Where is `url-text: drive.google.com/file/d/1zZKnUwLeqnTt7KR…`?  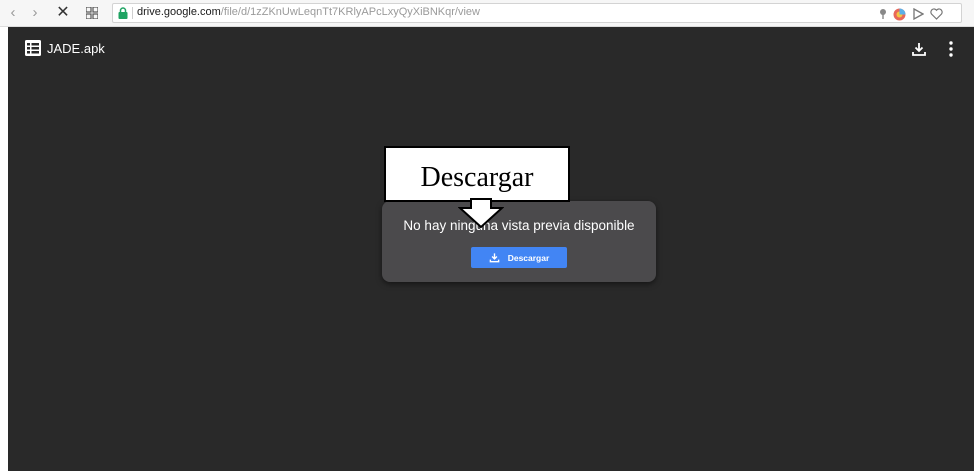
url-text: drive.google.com/file/d/1zZKnUwLeqnTt7KR… is located at coordinates (308, 12).